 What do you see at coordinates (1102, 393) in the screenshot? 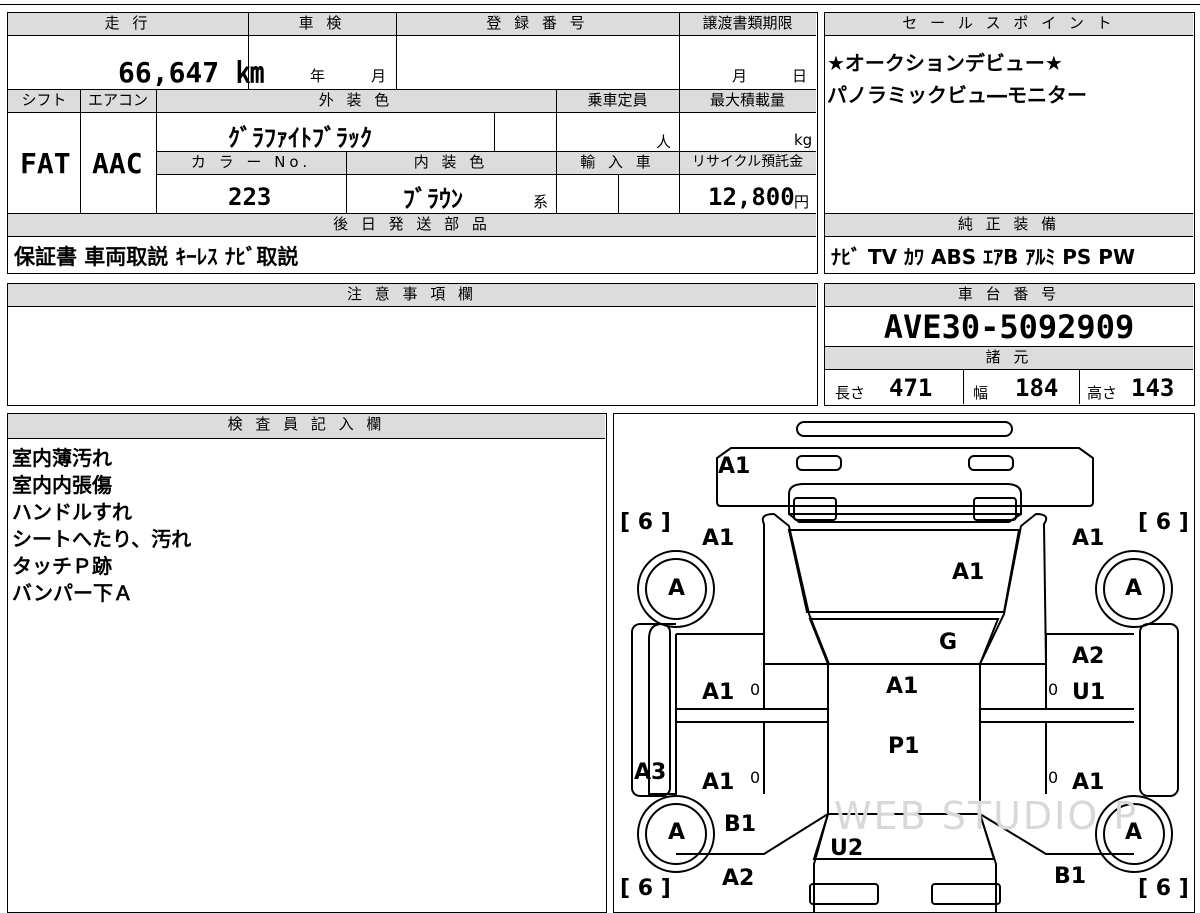
I see `height-label: 高さ` at bounding box center [1102, 393].